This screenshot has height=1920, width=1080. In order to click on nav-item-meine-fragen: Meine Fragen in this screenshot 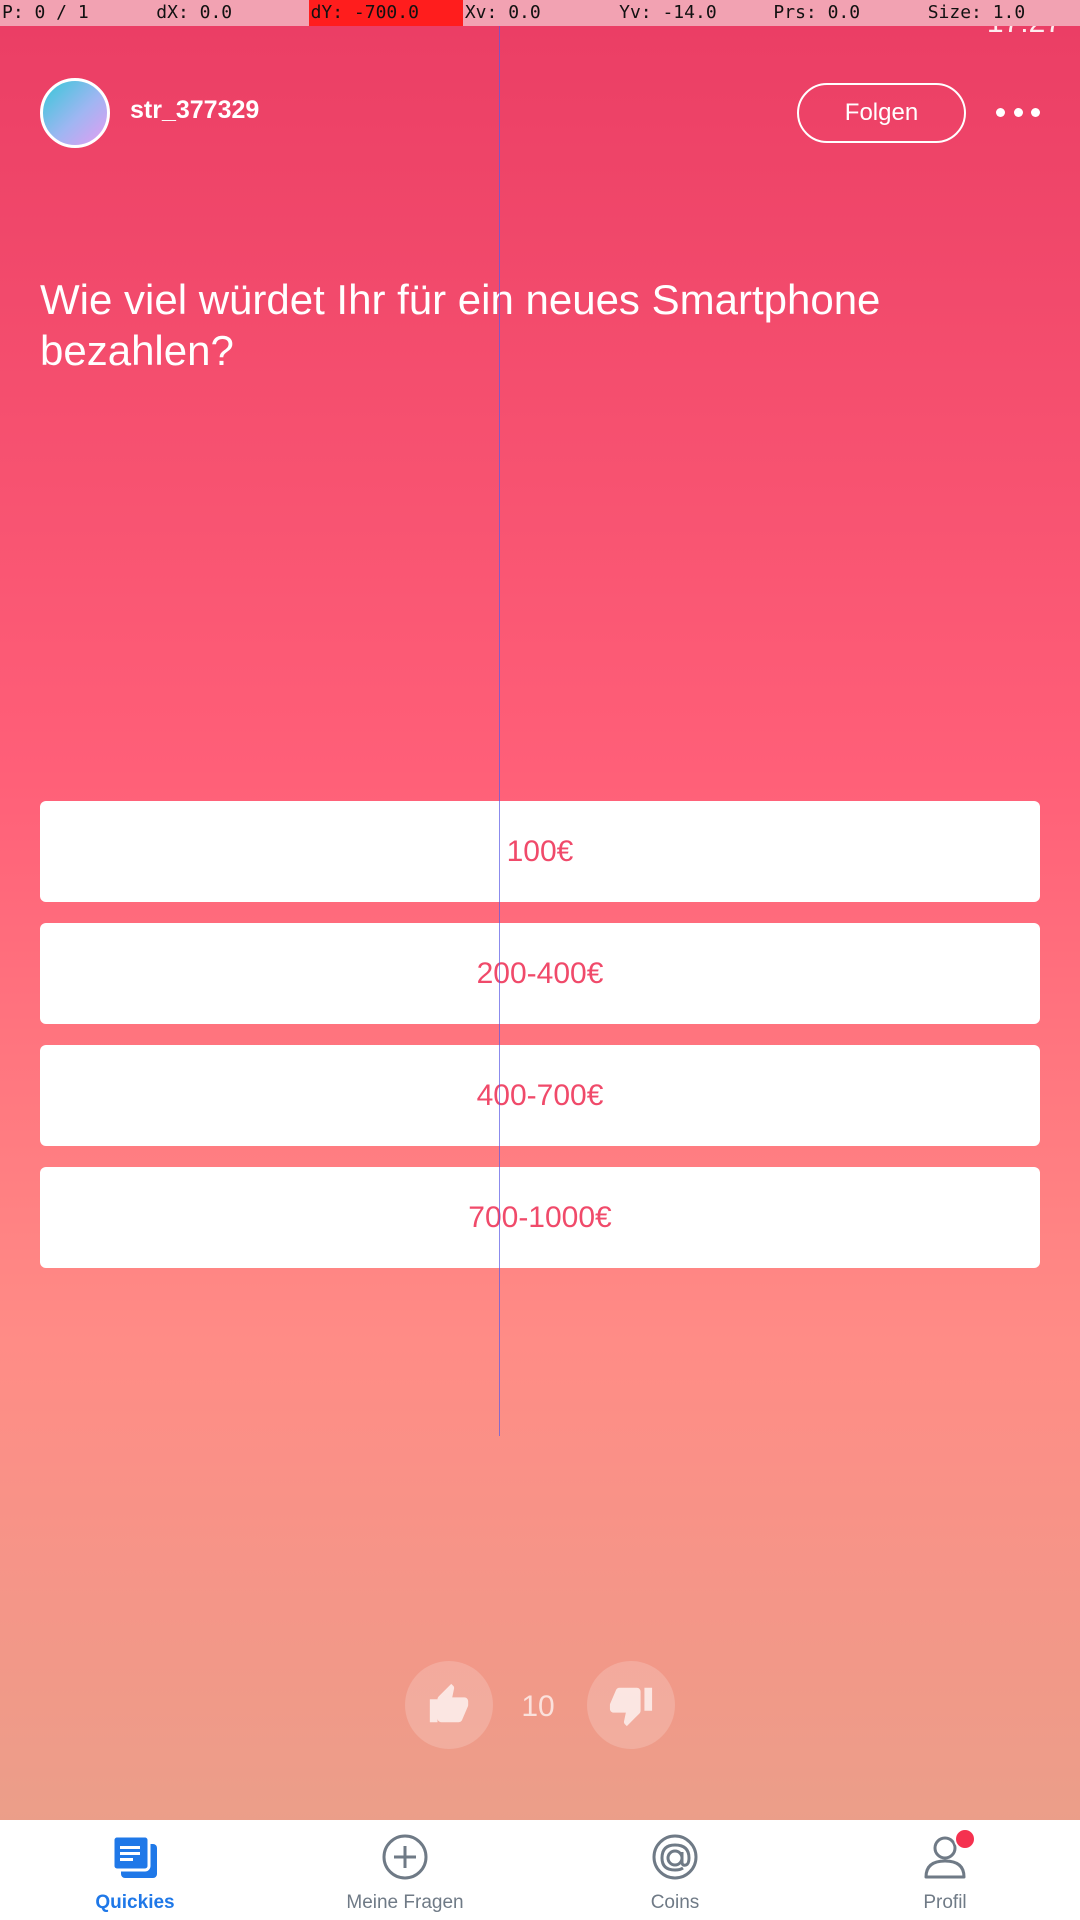, I will do `click(405, 1870)`.